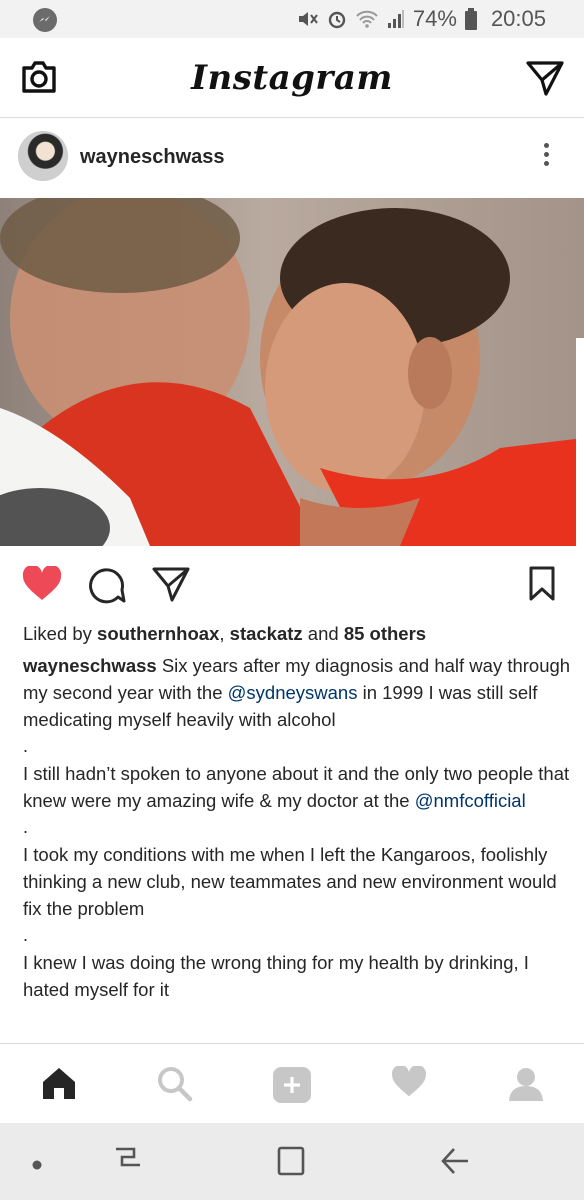  Describe the element at coordinates (455, 1163) in the screenshot. I see `back-icon` at that location.